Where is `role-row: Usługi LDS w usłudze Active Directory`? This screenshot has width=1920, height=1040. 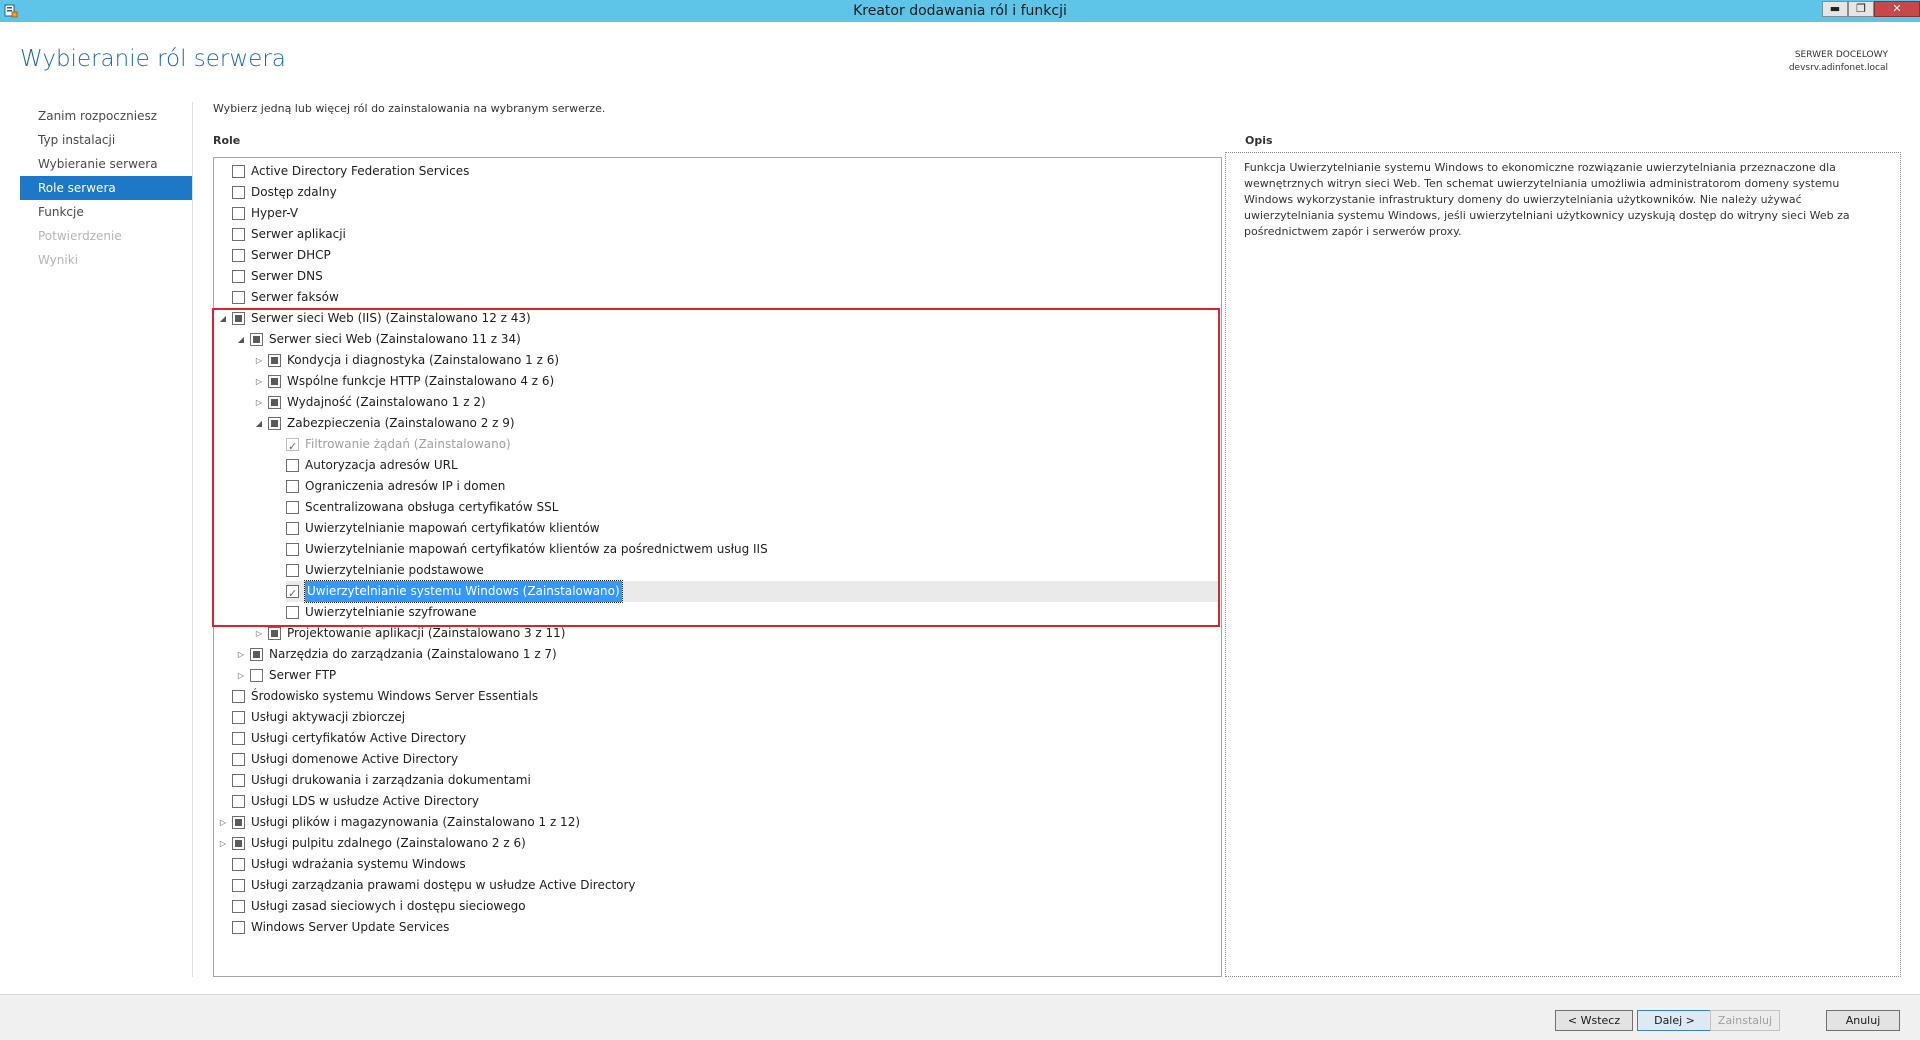 role-row: Usługi LDS w usłudze Active Directory is located at coordinates (716, 801).